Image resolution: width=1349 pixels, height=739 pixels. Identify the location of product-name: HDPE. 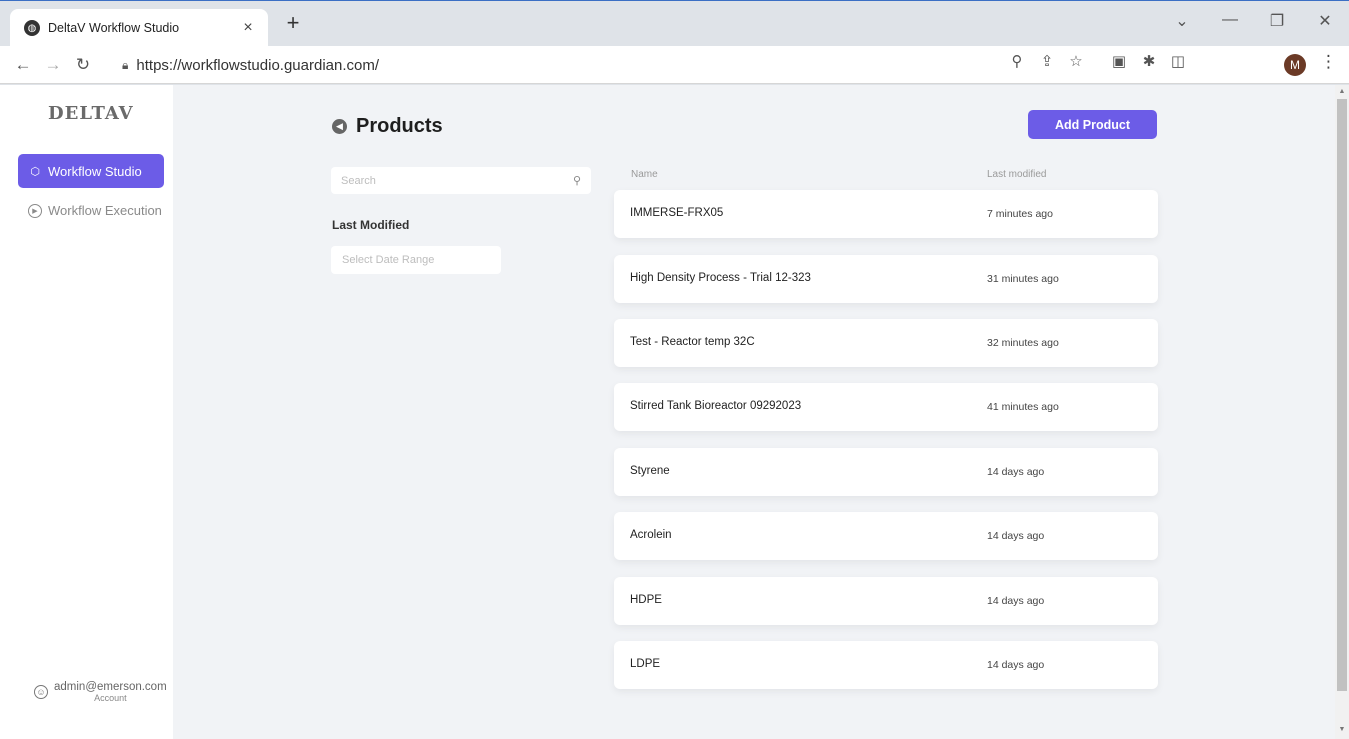
(646, 600).